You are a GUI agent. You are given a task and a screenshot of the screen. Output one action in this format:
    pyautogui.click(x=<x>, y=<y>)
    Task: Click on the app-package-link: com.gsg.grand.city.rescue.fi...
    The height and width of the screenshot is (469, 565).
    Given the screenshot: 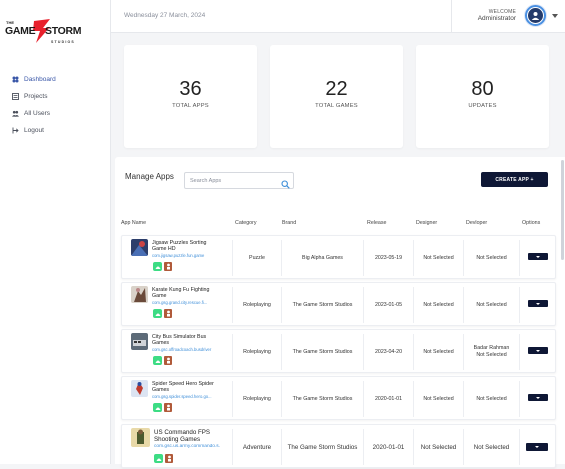 What is the action you would take?
    pyautogui.click(x=184, y=302)
    